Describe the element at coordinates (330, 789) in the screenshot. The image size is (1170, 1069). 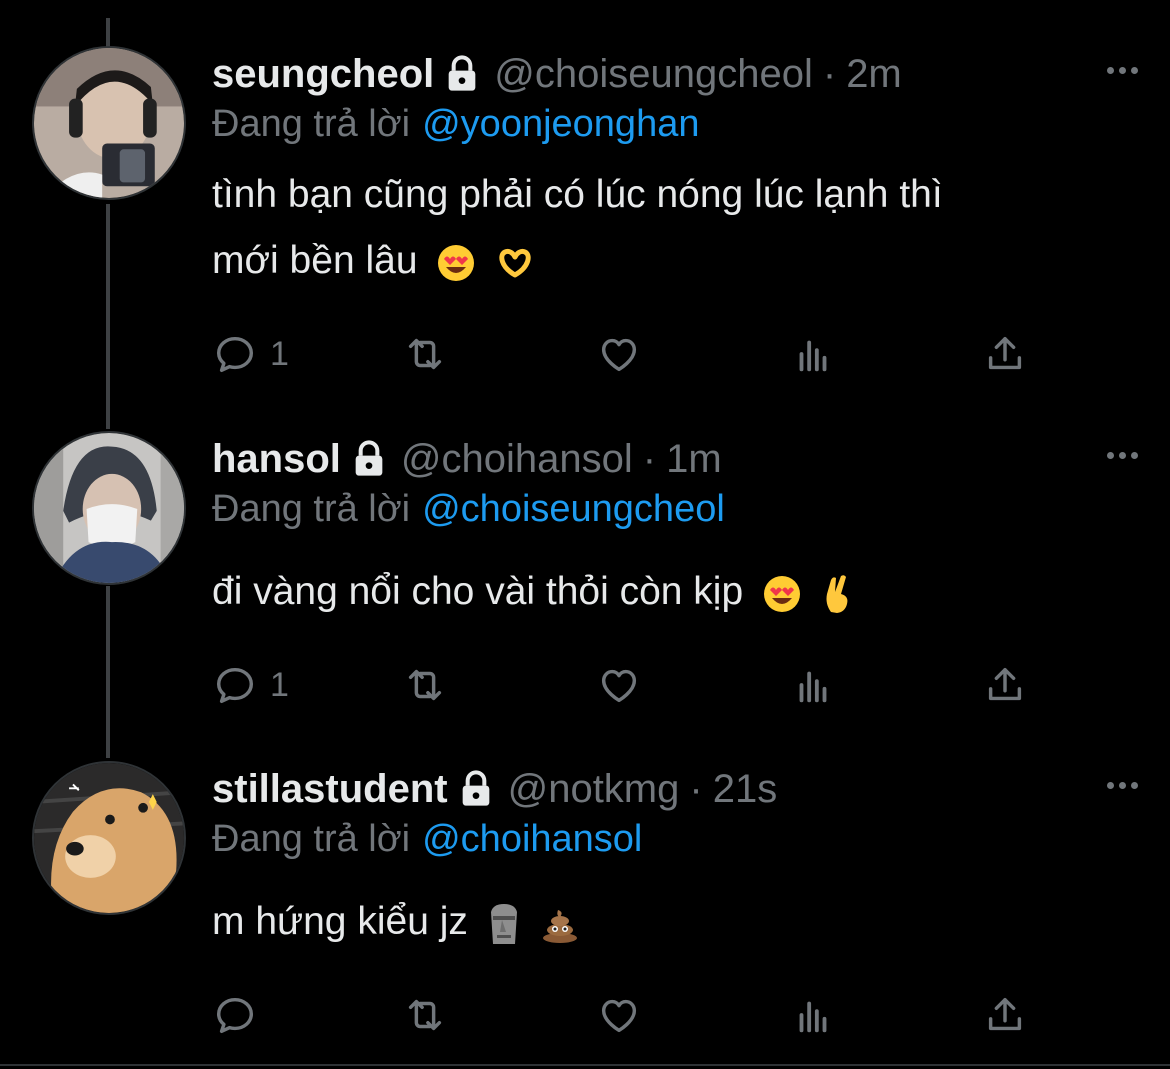
I see `display-name: stillastudent` at that location.